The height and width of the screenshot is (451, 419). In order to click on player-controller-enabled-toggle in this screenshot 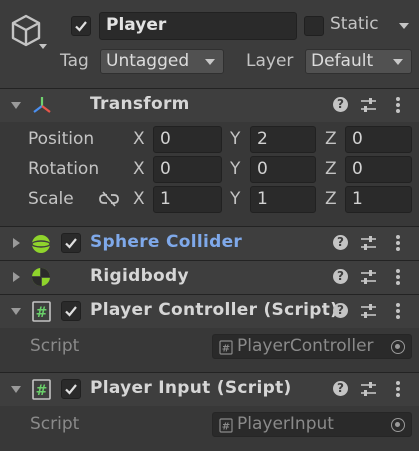, I will do `click(71, 311)`.